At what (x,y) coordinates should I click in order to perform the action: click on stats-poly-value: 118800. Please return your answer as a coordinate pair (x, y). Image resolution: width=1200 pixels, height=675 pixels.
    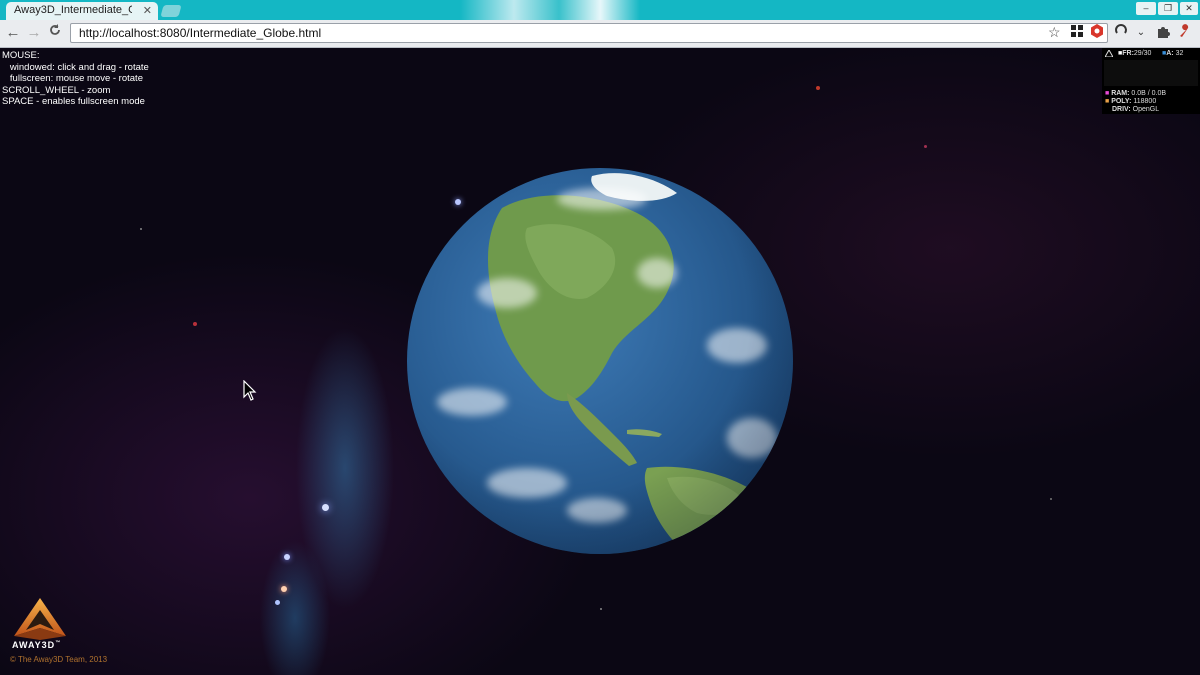
    Looking at the image, I should click on (1145, 101).